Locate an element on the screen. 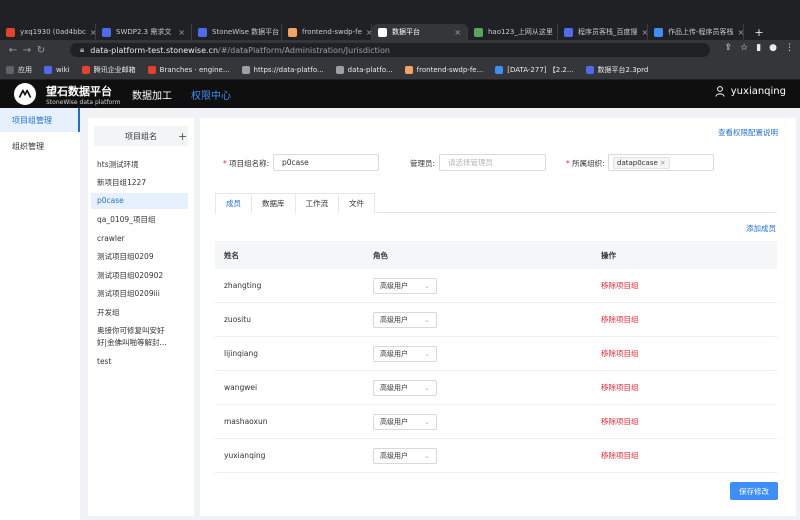  share-icon: ⇪ is located at coordinates (729, 48).